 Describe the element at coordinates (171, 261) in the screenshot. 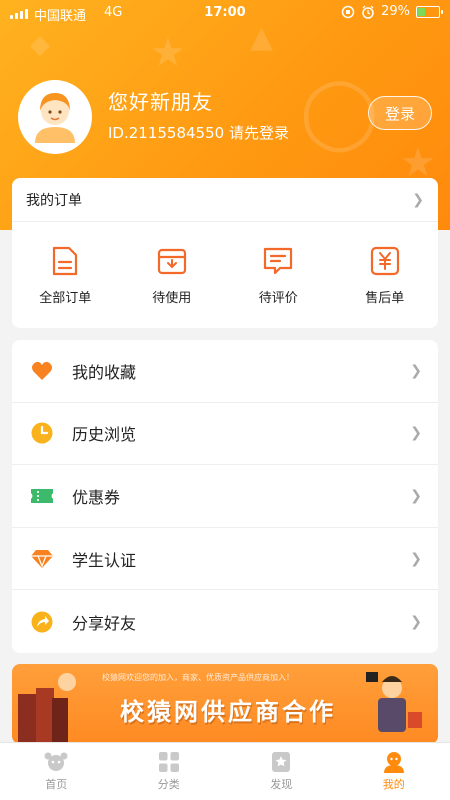

I see `to-use-icon` at that location.